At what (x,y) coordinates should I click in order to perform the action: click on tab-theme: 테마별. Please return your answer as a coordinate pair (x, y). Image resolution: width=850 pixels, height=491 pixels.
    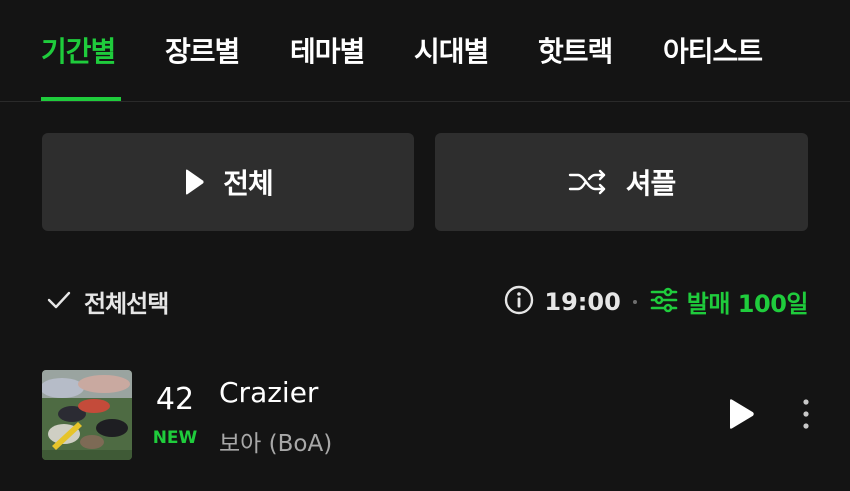
    Looking at the image, I should click on (327, 50).